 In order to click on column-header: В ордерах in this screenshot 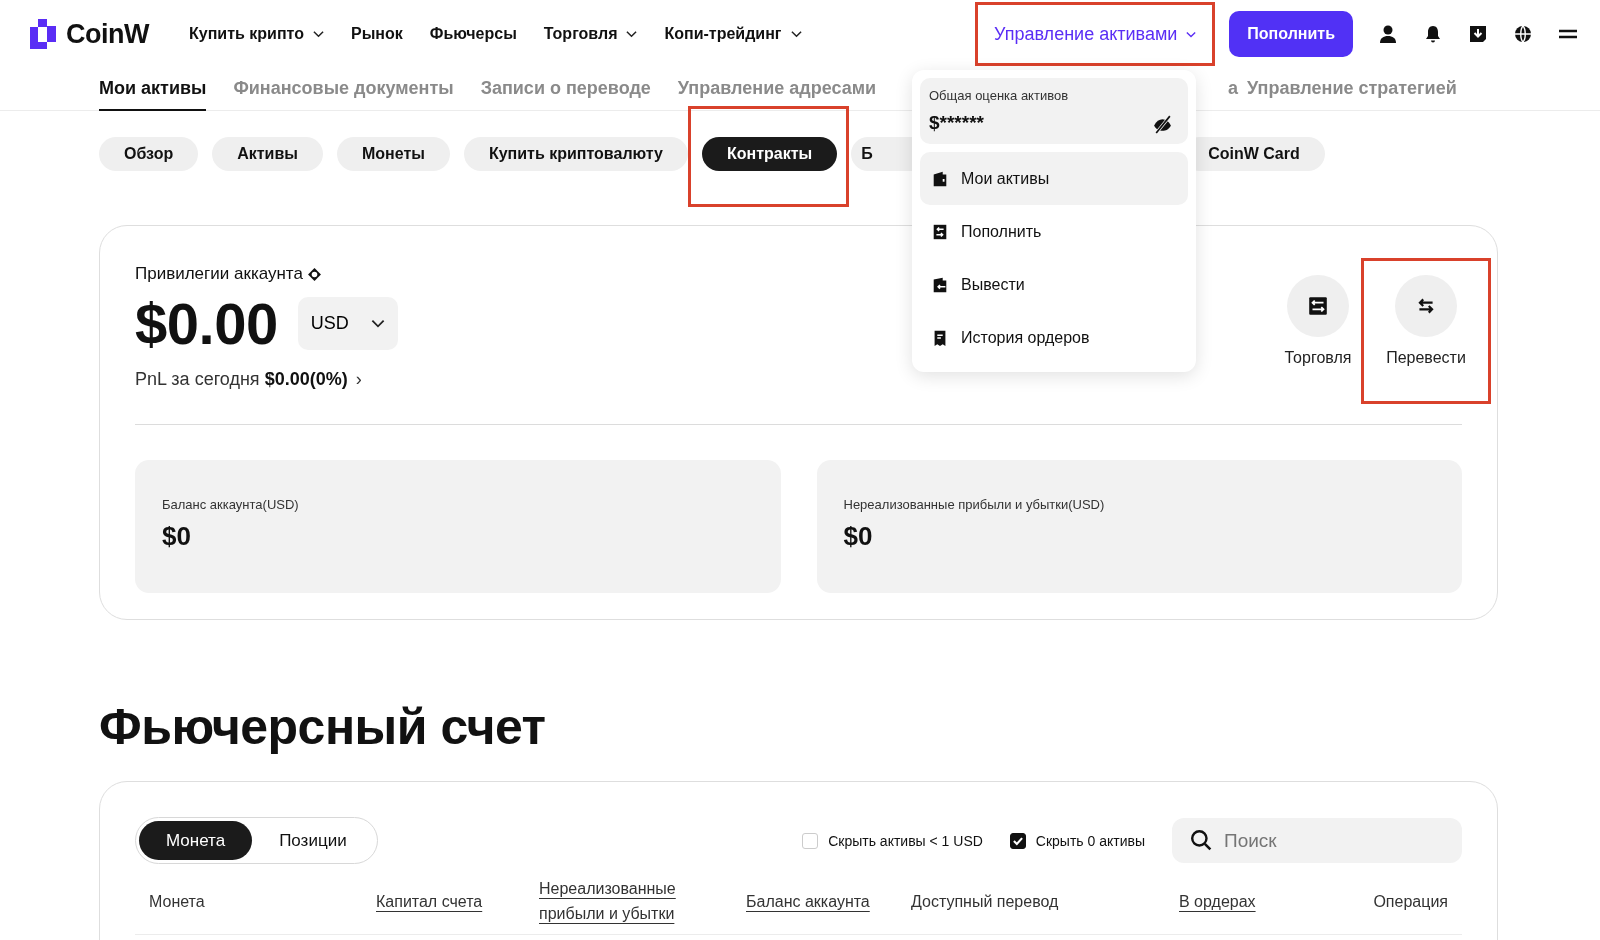, I will do `click(1217, 901)`.